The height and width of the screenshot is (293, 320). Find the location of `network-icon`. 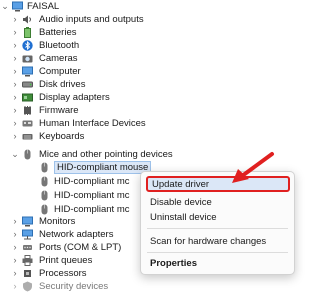

network-icon is located at coordinates (27, 234).